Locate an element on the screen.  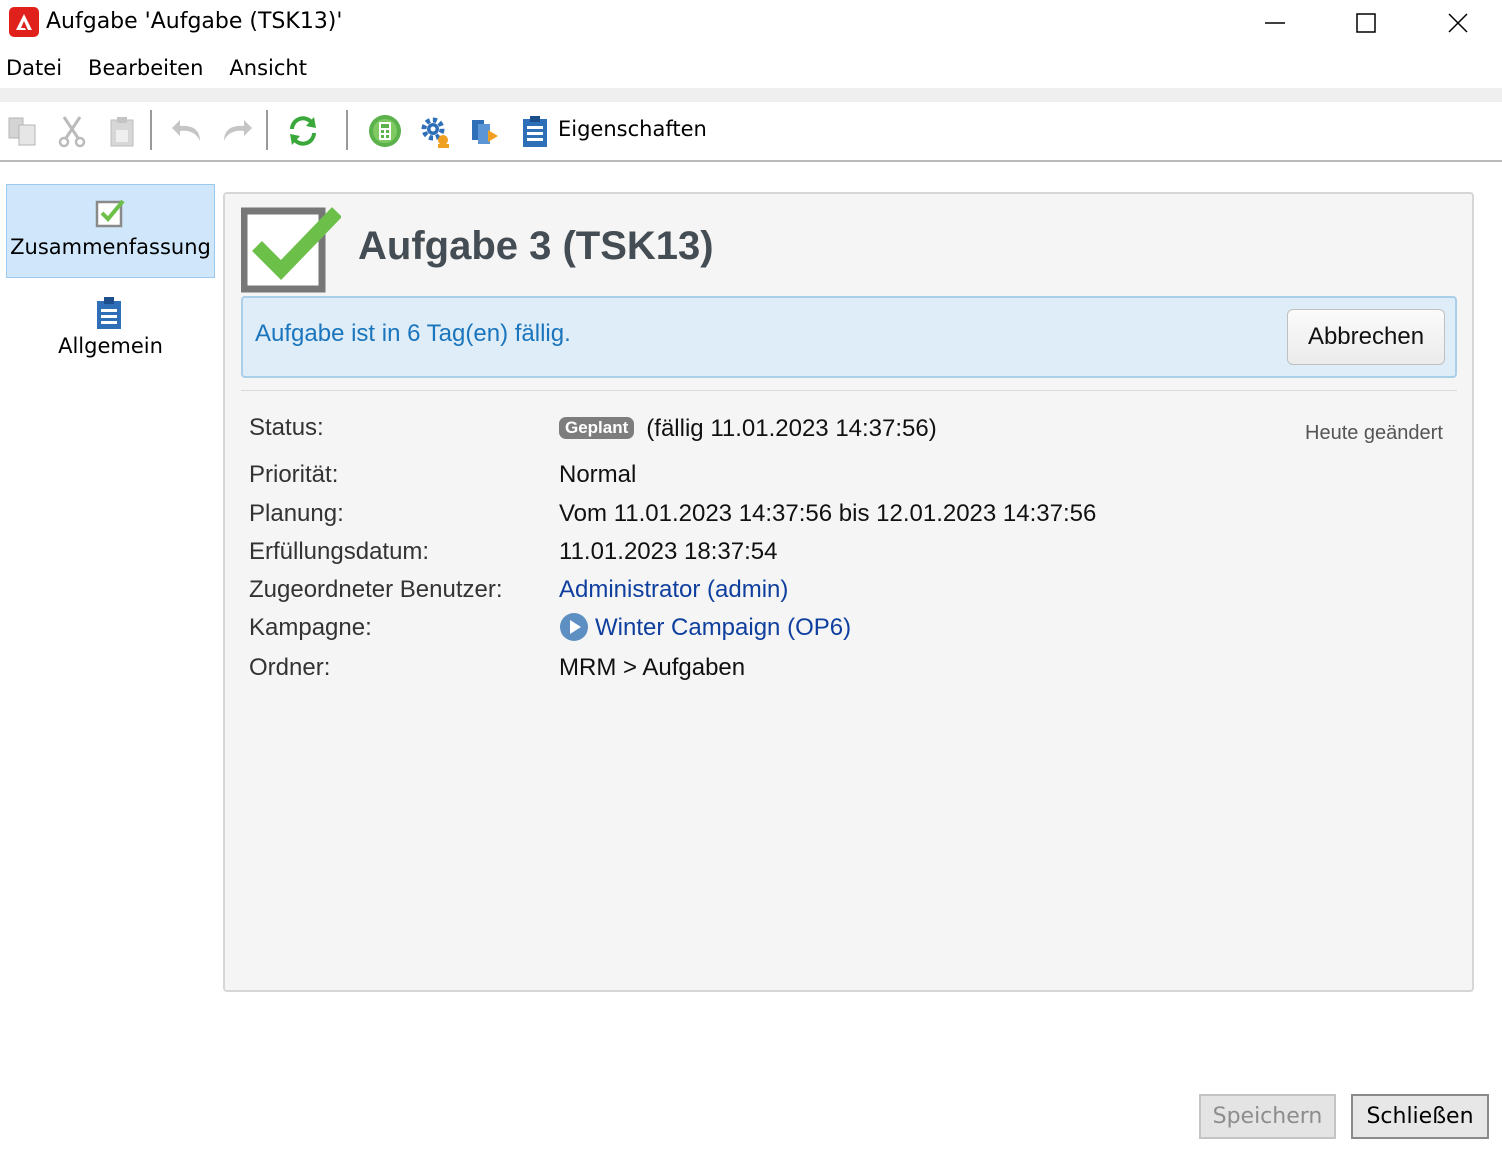
status-label: Status: is located at coordinates (286, 427).